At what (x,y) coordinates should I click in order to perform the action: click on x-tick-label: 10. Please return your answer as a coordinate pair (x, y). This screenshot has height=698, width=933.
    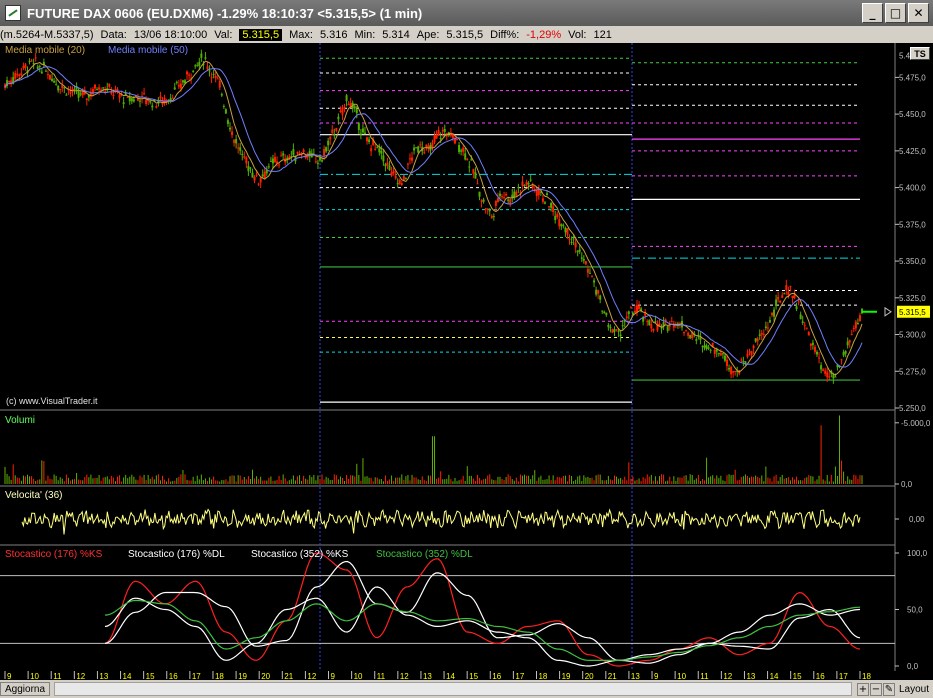
    Looking at the image, I should click on (681, 676).